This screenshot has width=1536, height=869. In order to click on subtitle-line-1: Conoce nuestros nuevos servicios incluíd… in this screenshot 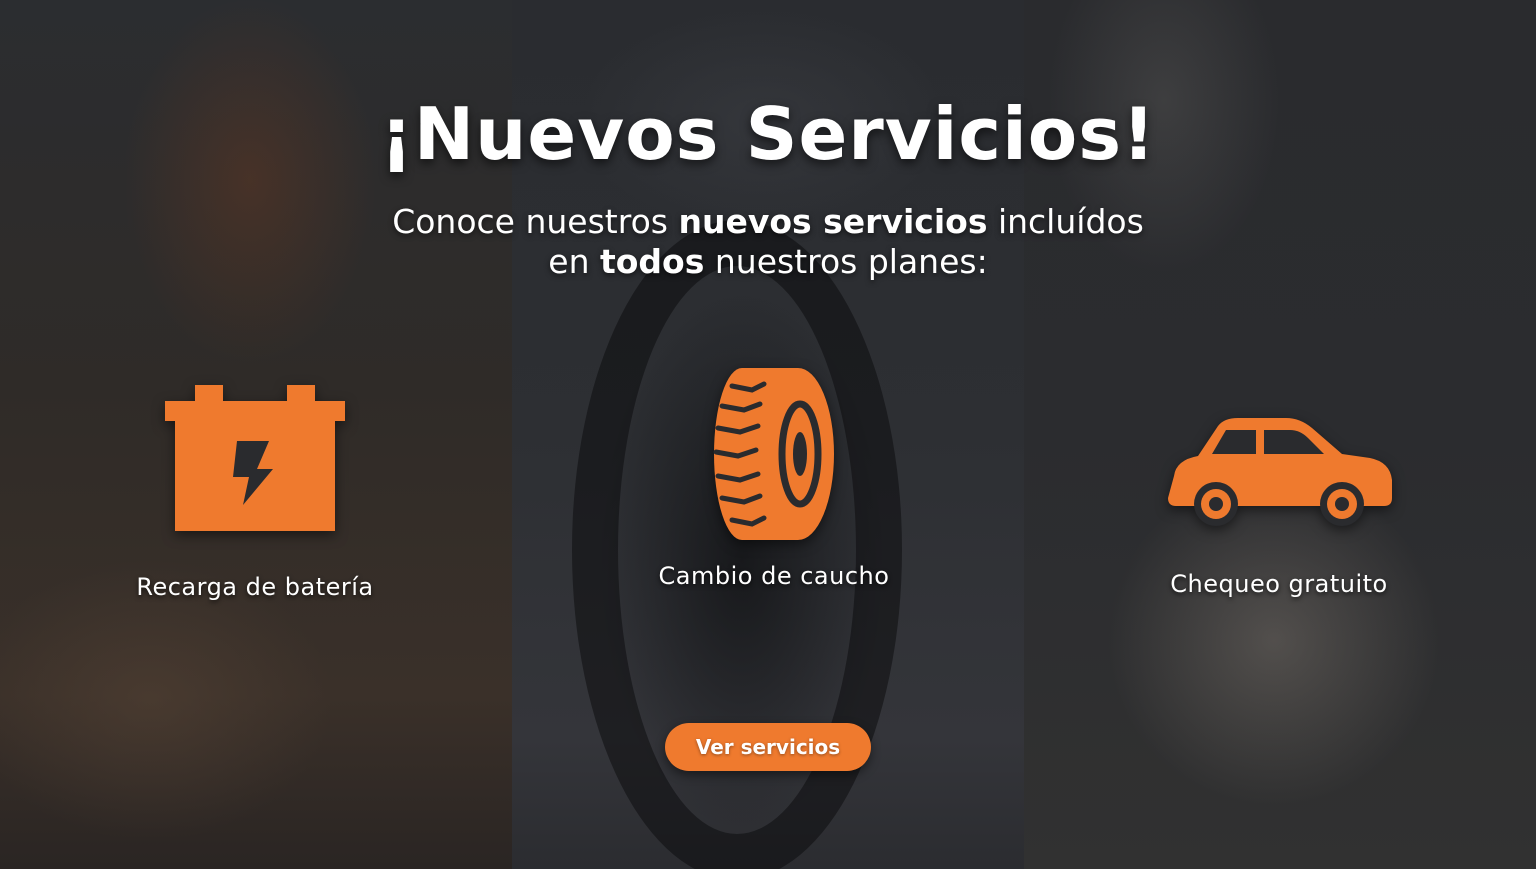, I will do `click(768, 222)`.